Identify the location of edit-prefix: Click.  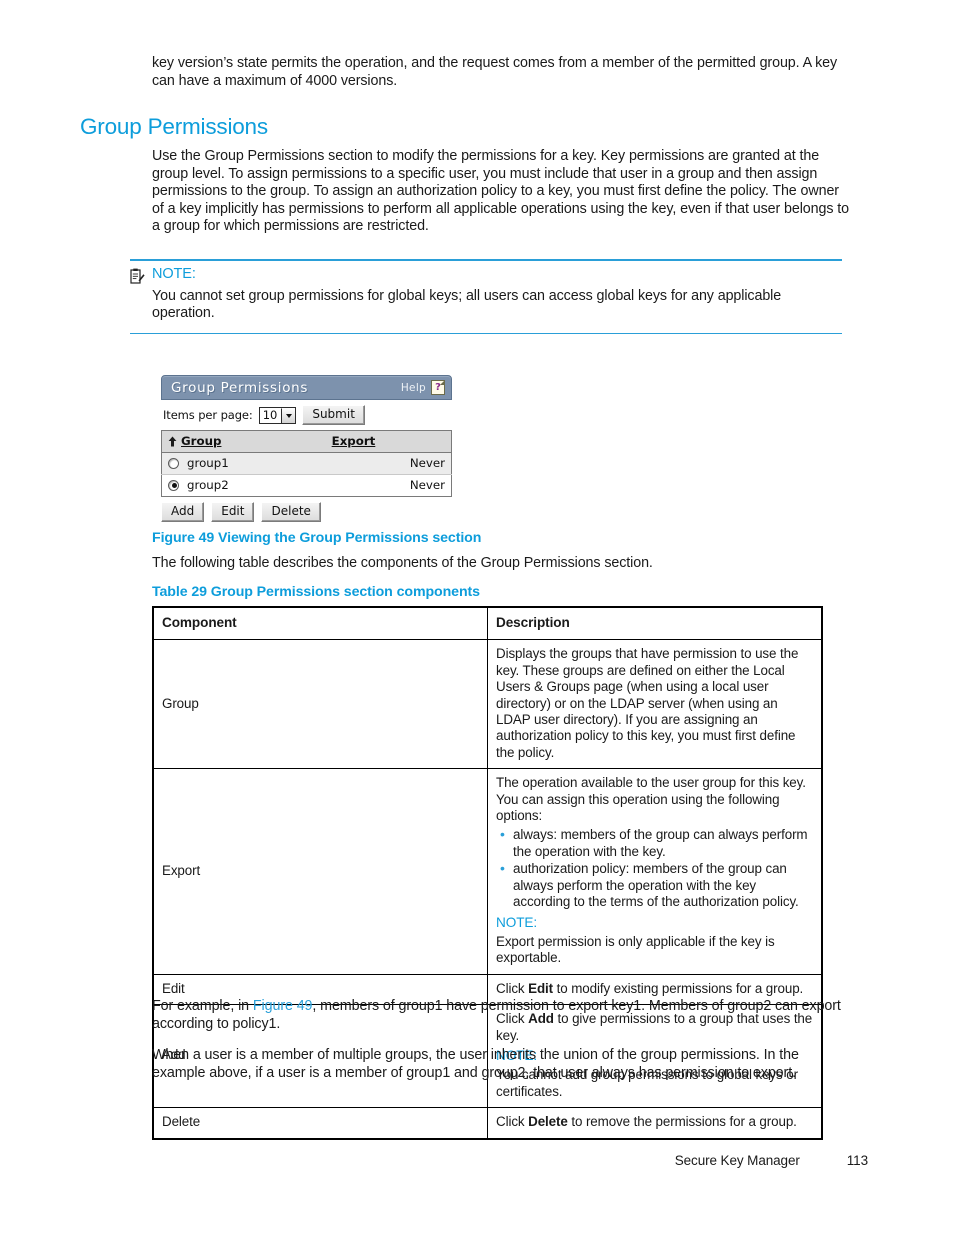
(512, 988).